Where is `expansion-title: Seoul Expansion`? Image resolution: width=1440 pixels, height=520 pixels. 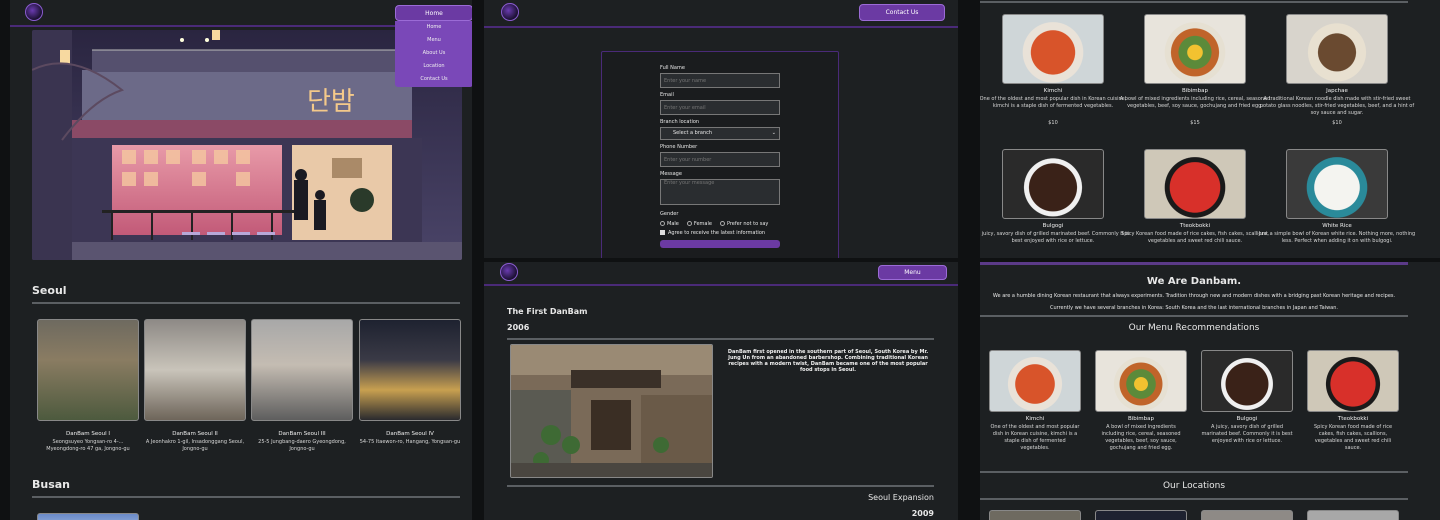
expansion-title: Seoul Expansion is located at coordinates (901, 497).